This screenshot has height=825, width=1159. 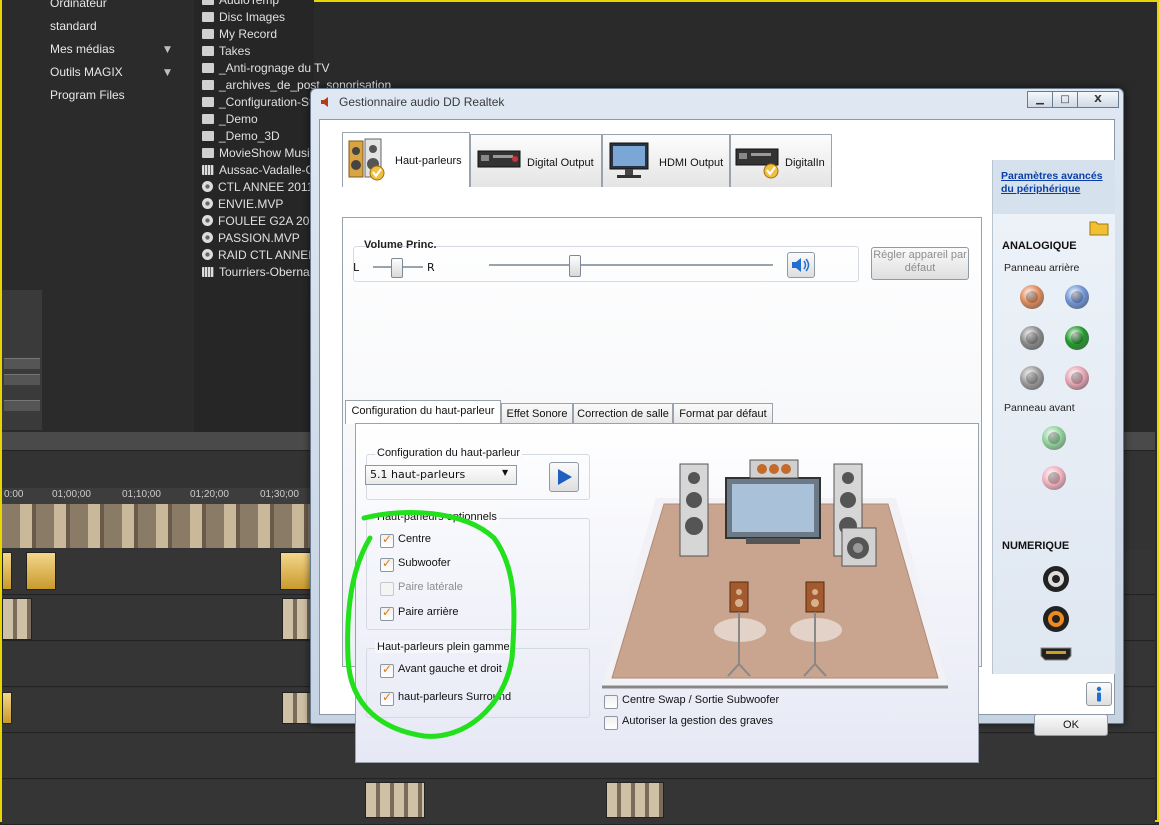 I want to click on coaxial-jack-icon, so click(x=1056, y=579).